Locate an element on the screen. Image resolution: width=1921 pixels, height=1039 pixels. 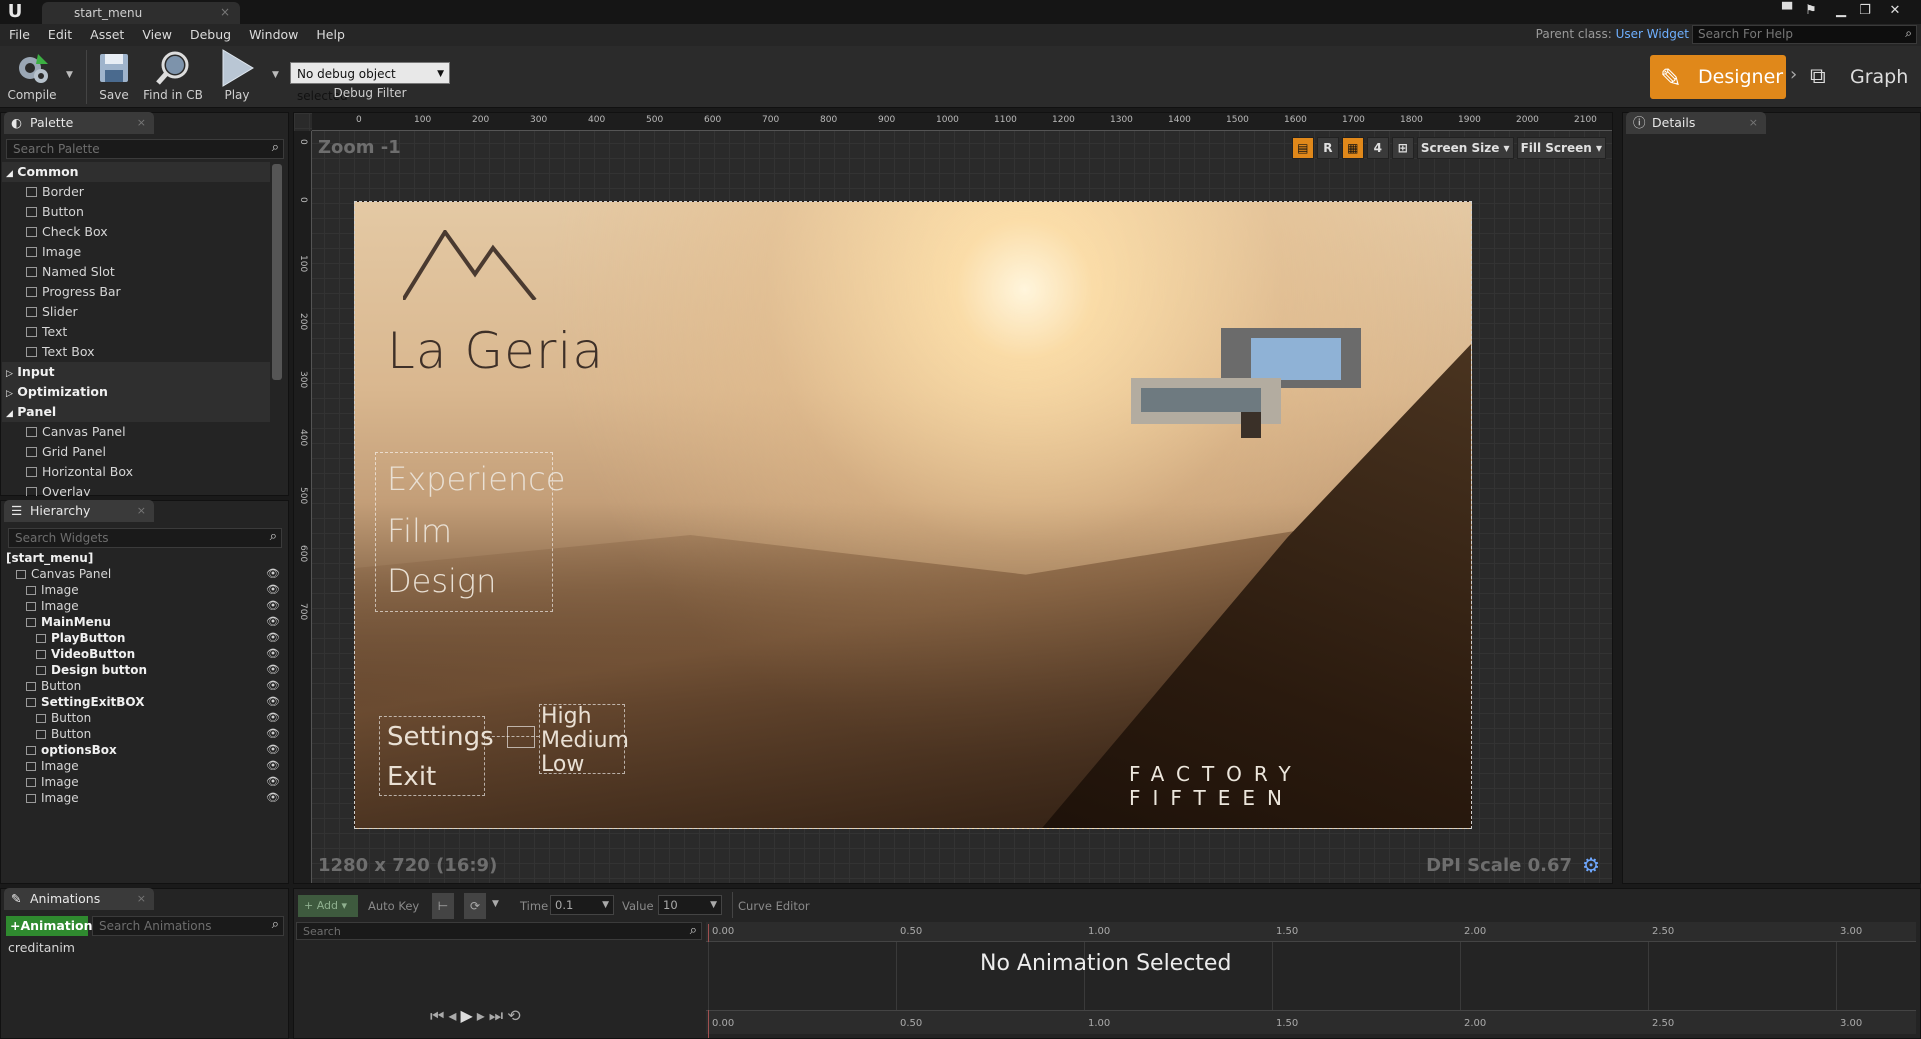
palette-item: Text Box is located at coordinates (60, 352).